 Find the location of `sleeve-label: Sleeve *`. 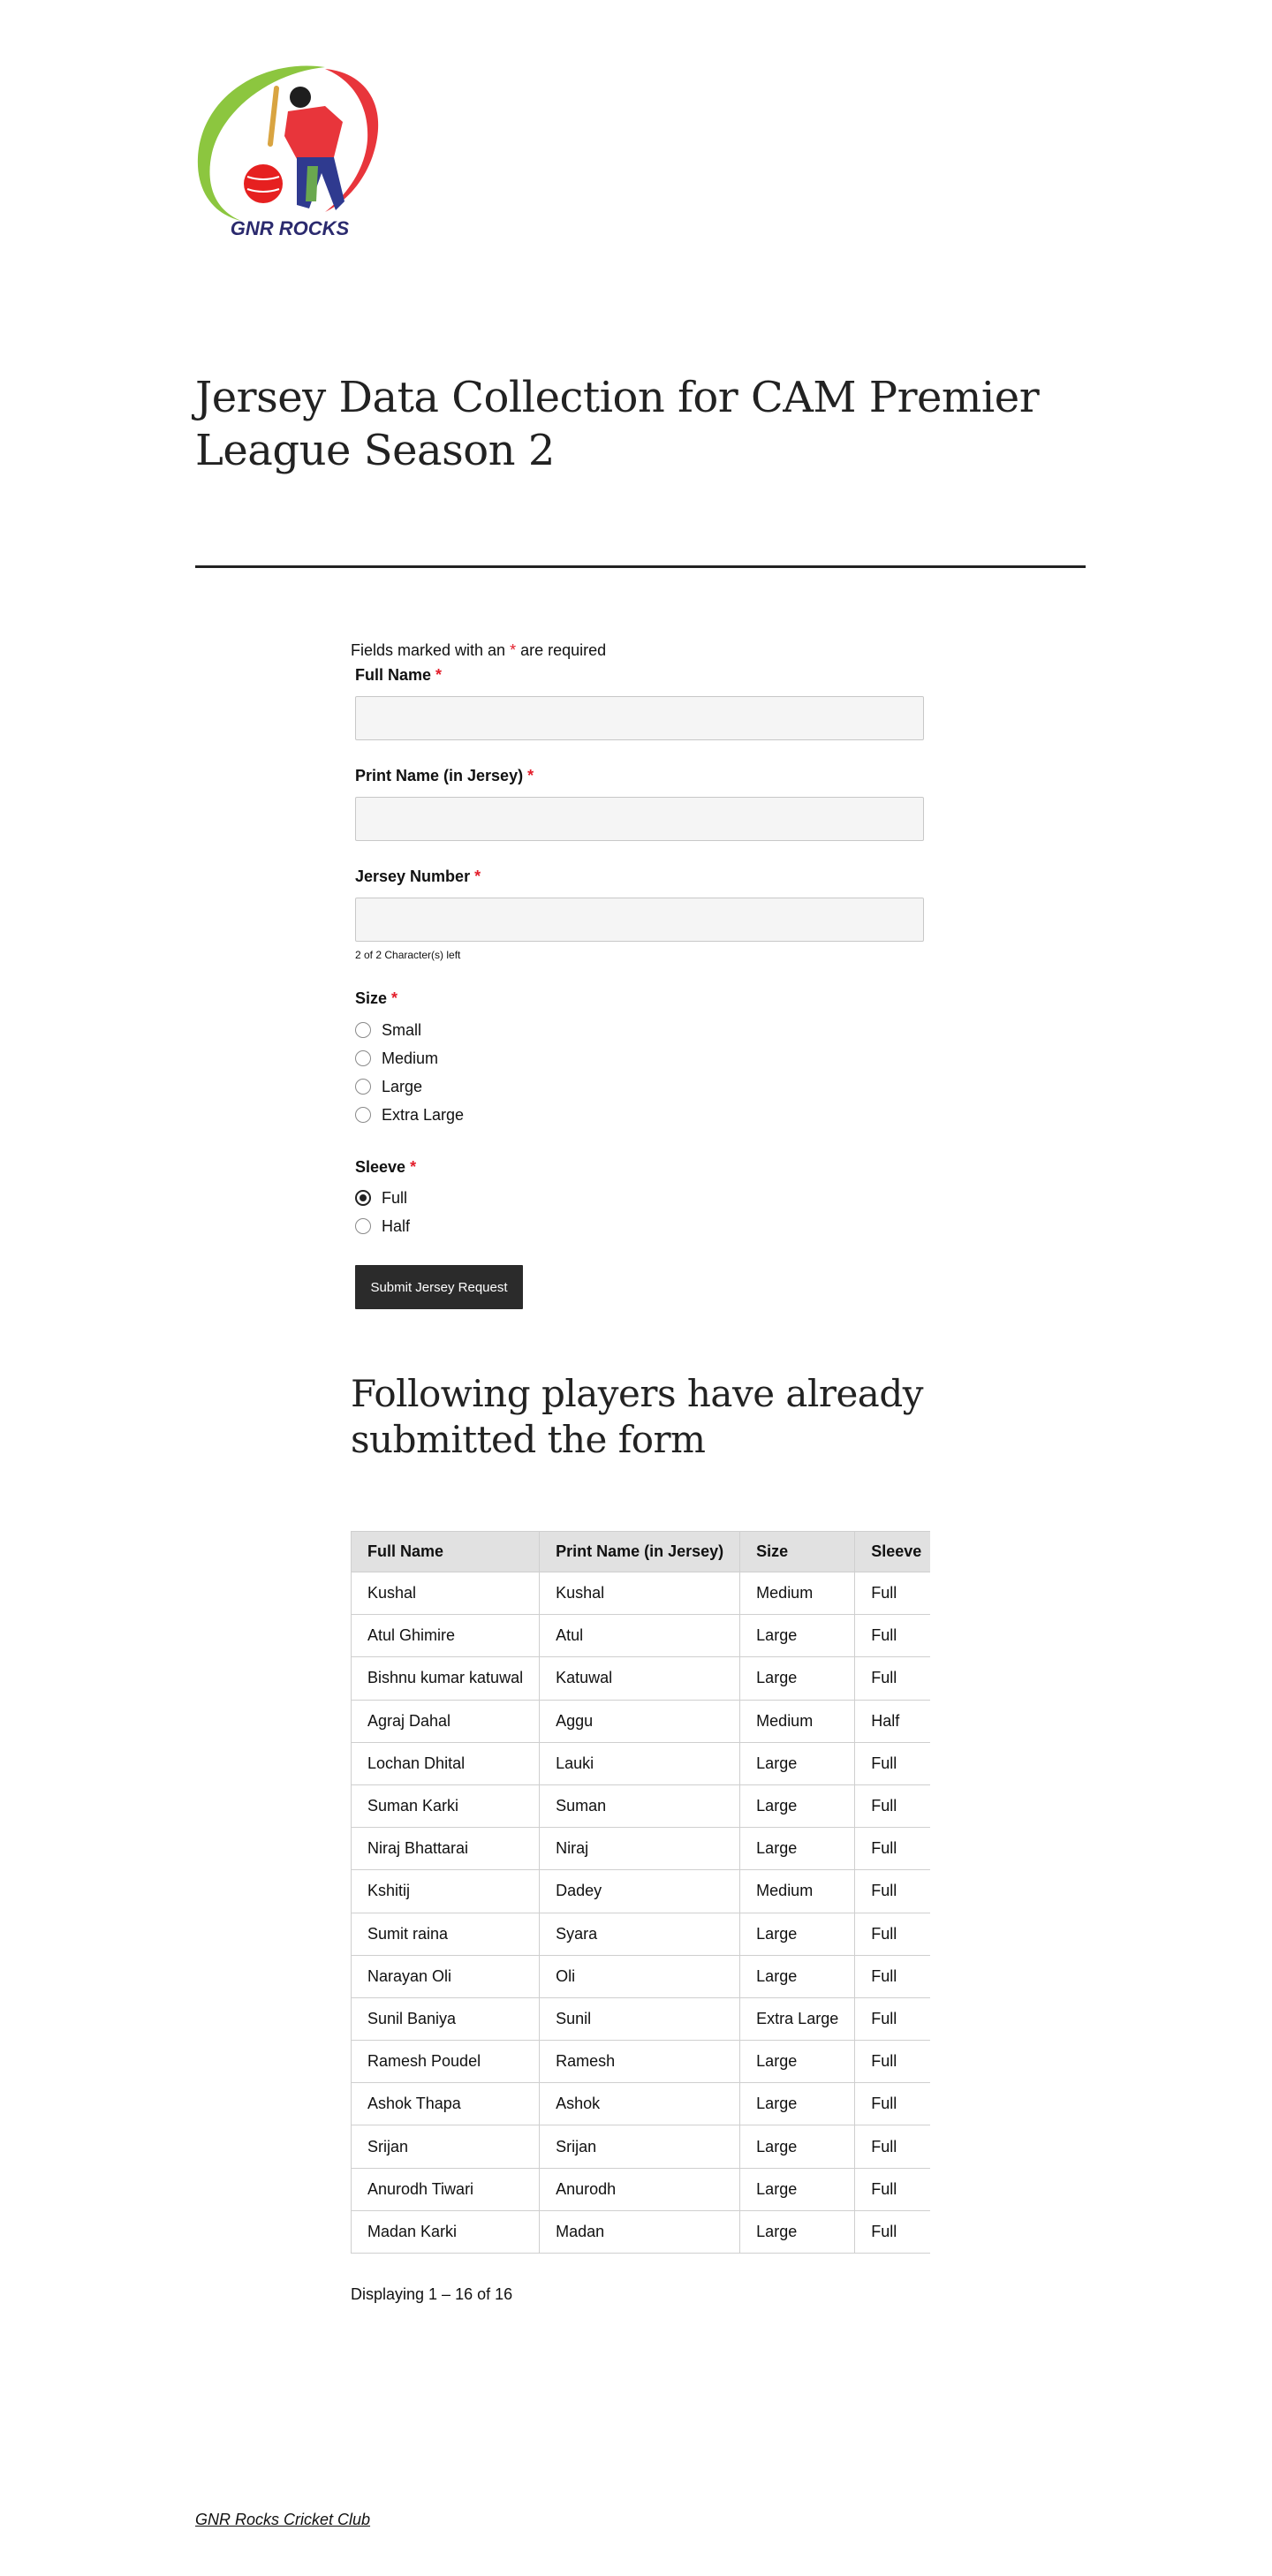

sleeve-label: Sleeve * is located at coordinates (386, 1167).